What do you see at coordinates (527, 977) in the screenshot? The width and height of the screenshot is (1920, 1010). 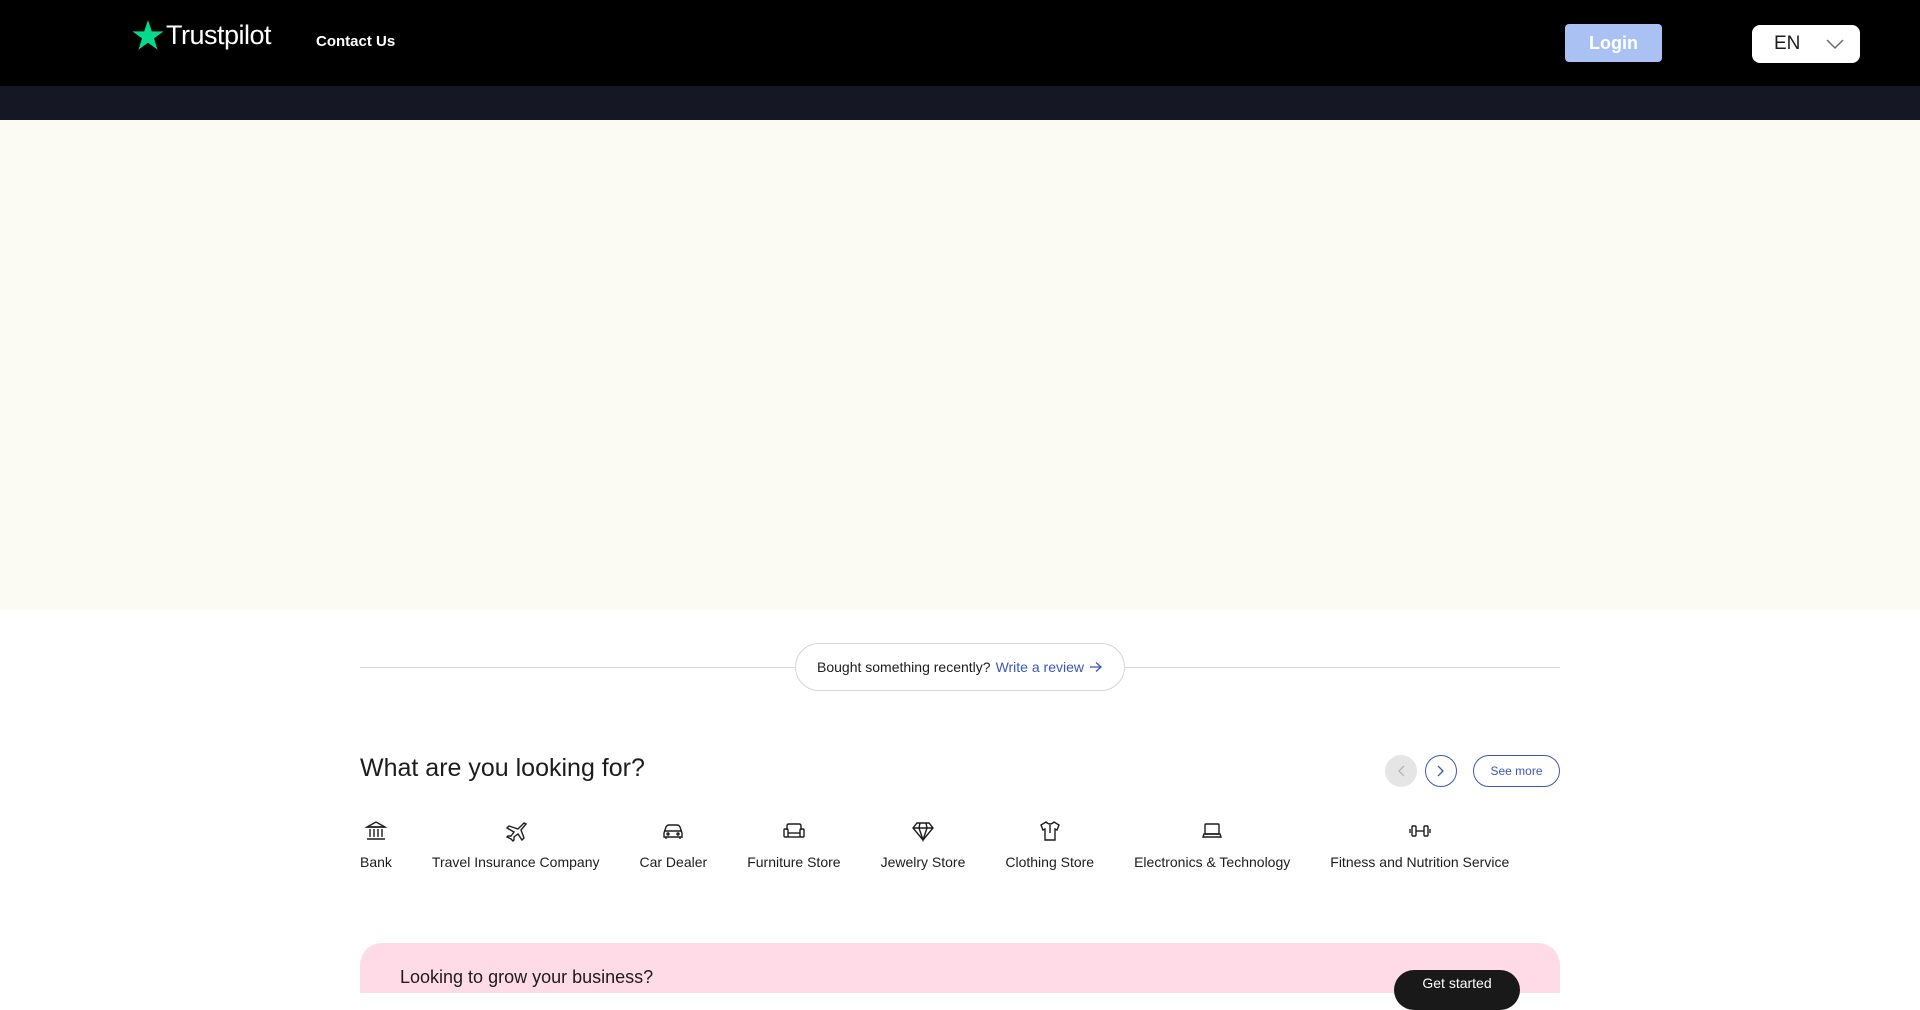 I see `promo-title: Looking to grow your business?` at bounding box center [527, 977].